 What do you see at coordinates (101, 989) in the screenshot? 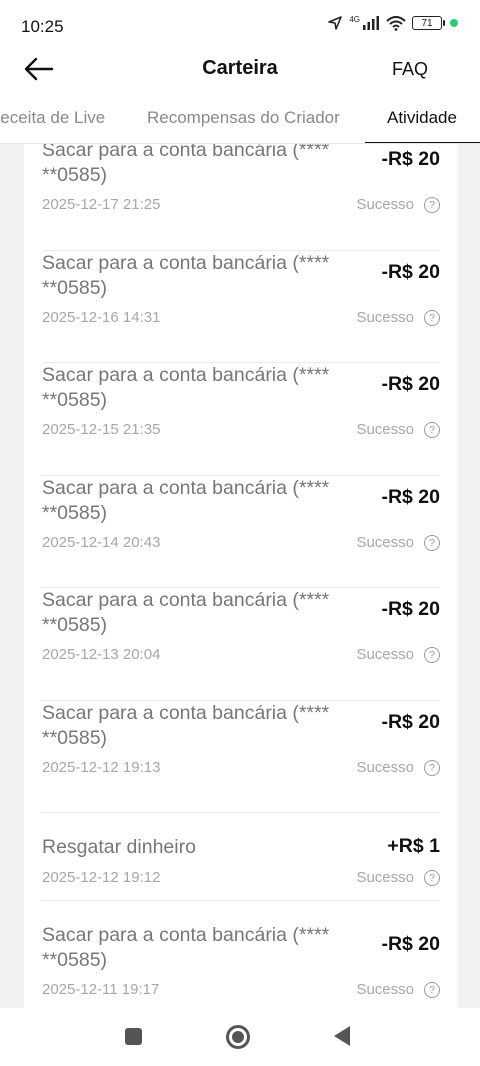
I see `transaction-date: 2025-12-11 19:17` at bounding box center [101, 989].